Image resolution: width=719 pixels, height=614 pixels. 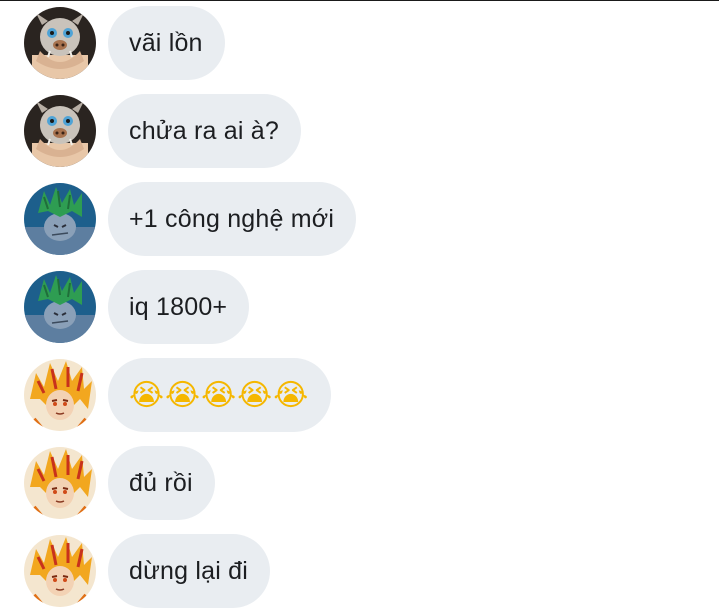 I want to click on message-row: dừng lại đi, so click(x=147, y=571).